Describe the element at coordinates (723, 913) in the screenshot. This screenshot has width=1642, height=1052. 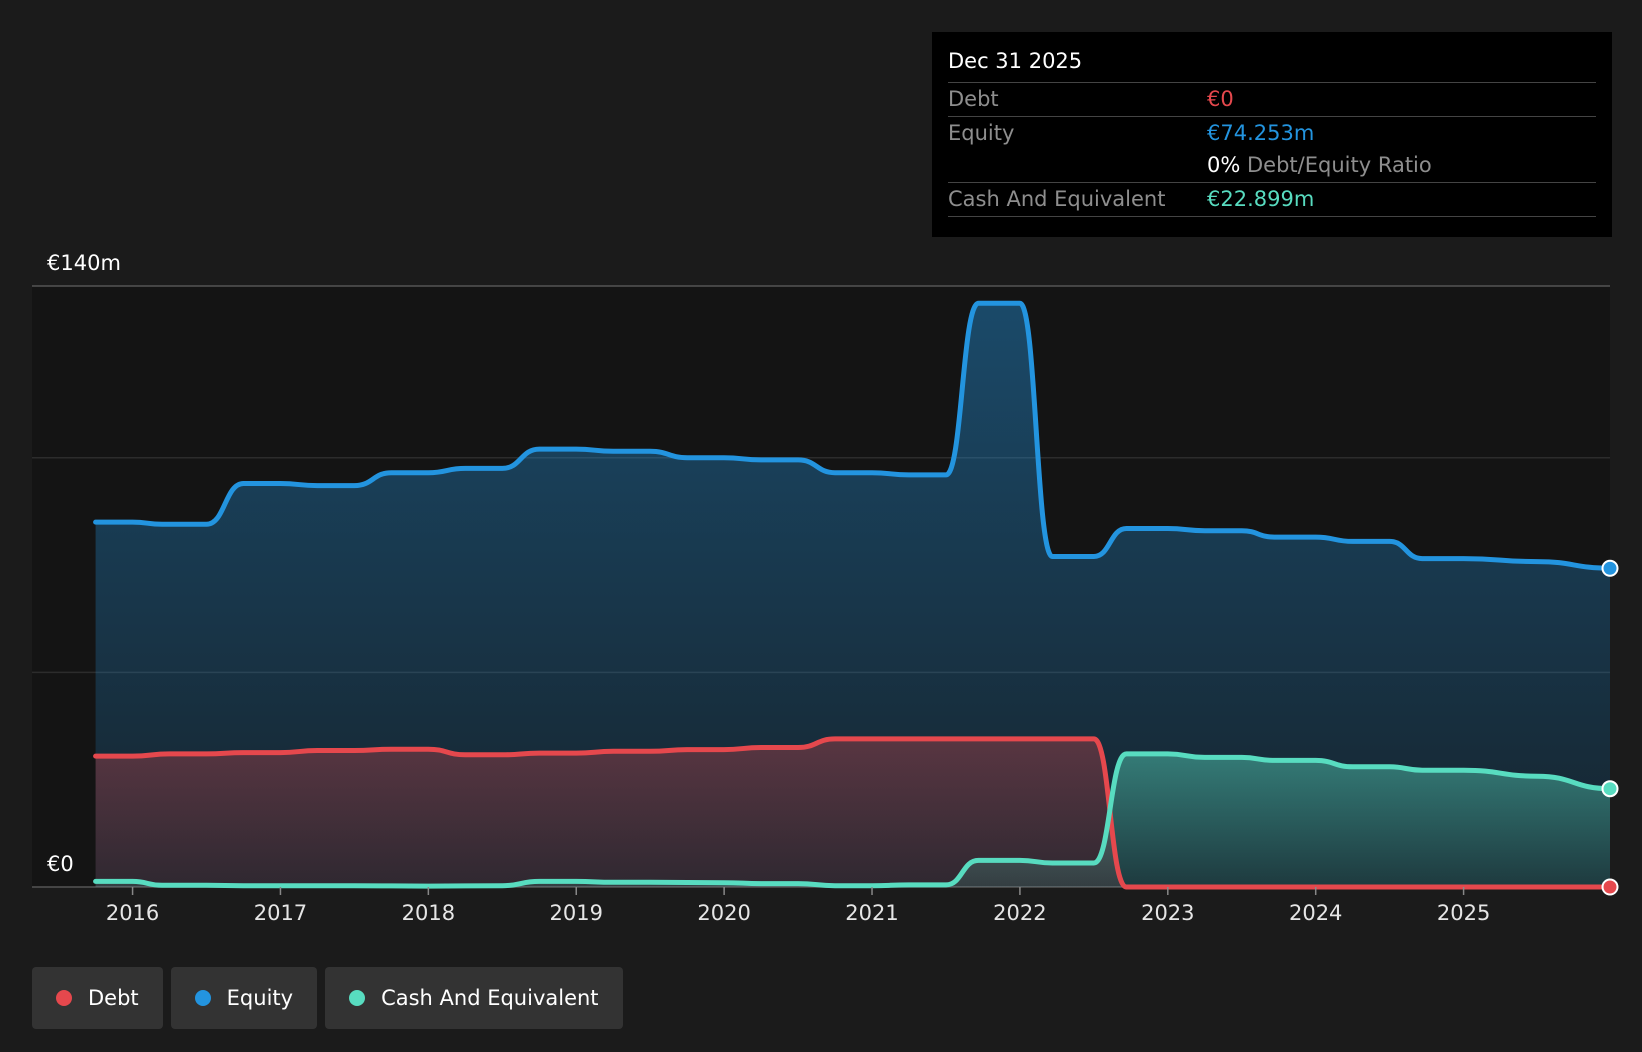
I see `x-tick-label-2020: 2020` at that location.